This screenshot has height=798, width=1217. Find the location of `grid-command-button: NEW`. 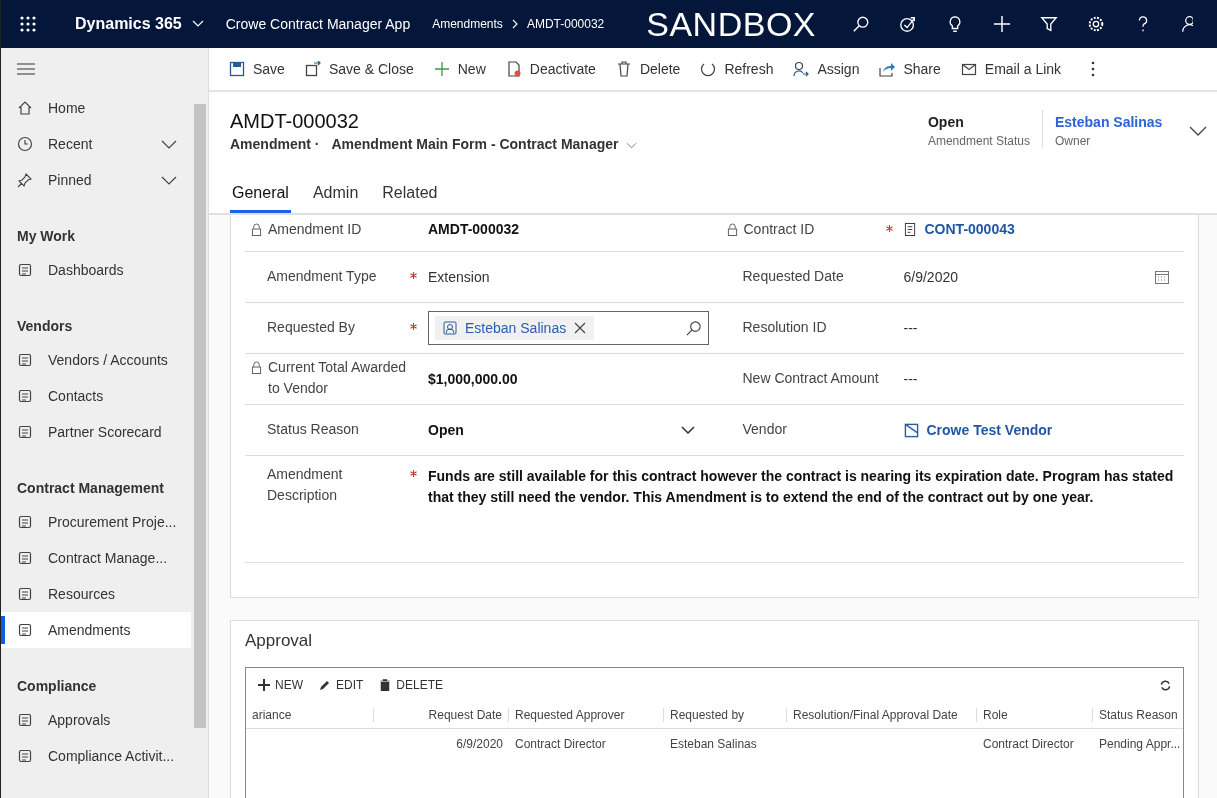

grid-command-button: NEW is located at coordinates (283, 685).